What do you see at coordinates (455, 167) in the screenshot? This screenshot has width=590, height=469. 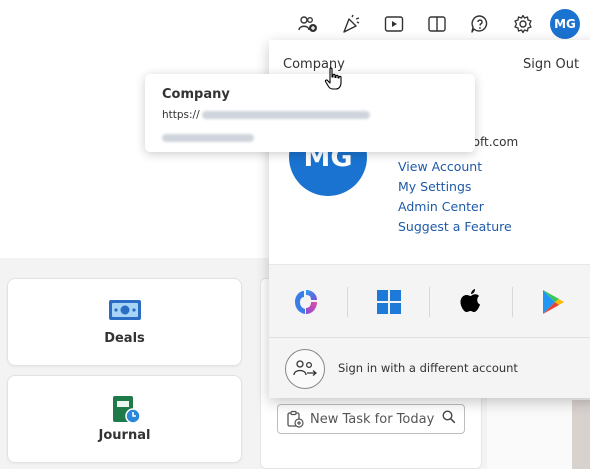 I see `view-account-link: View Account` at bounding box center [455, 167].